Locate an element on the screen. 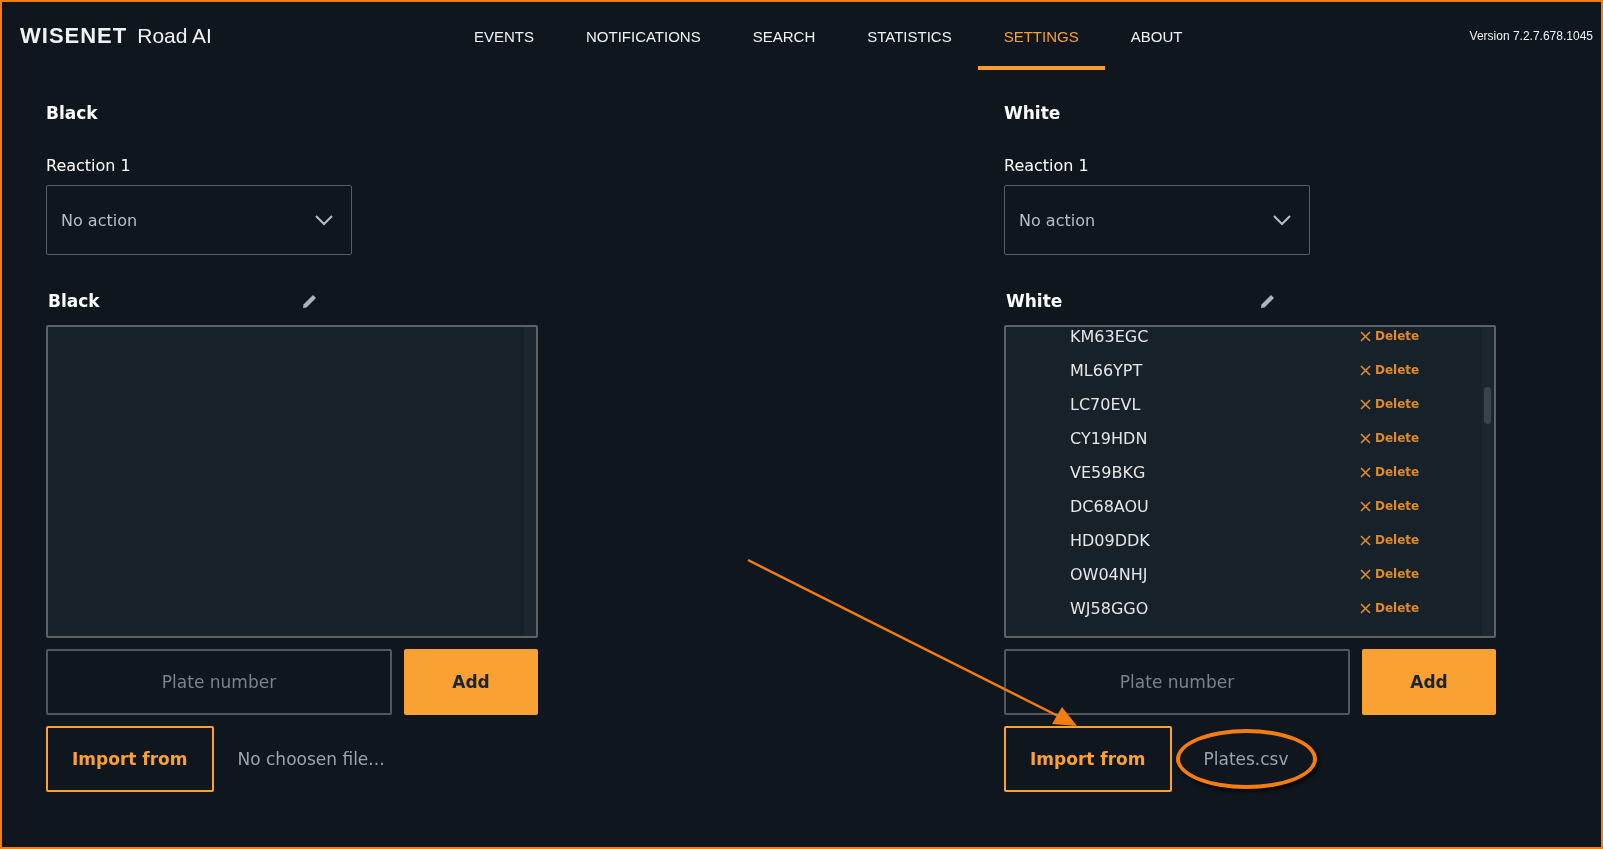 The height and width of the screenshot is (849, 1603). plate-number: KM63EGC is located at coordinates (1110, 336).